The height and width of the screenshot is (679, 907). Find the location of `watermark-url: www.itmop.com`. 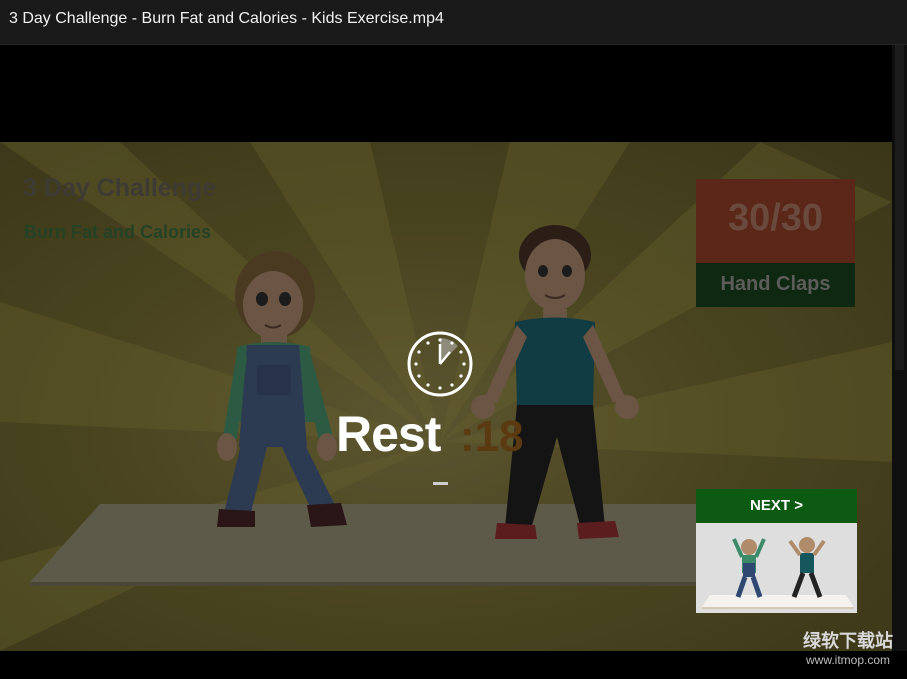

watermark-url: www.itmop.com is located at coordinates (848, 660).